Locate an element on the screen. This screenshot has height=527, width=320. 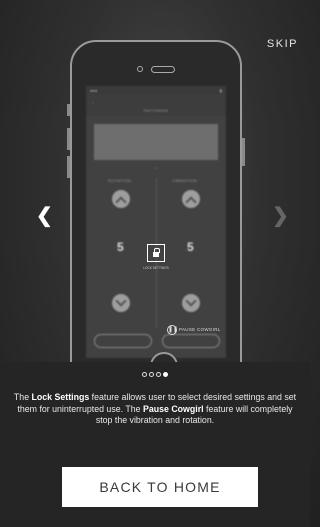
vibration-label: VIBRATION is located at coordinates (184, 180).